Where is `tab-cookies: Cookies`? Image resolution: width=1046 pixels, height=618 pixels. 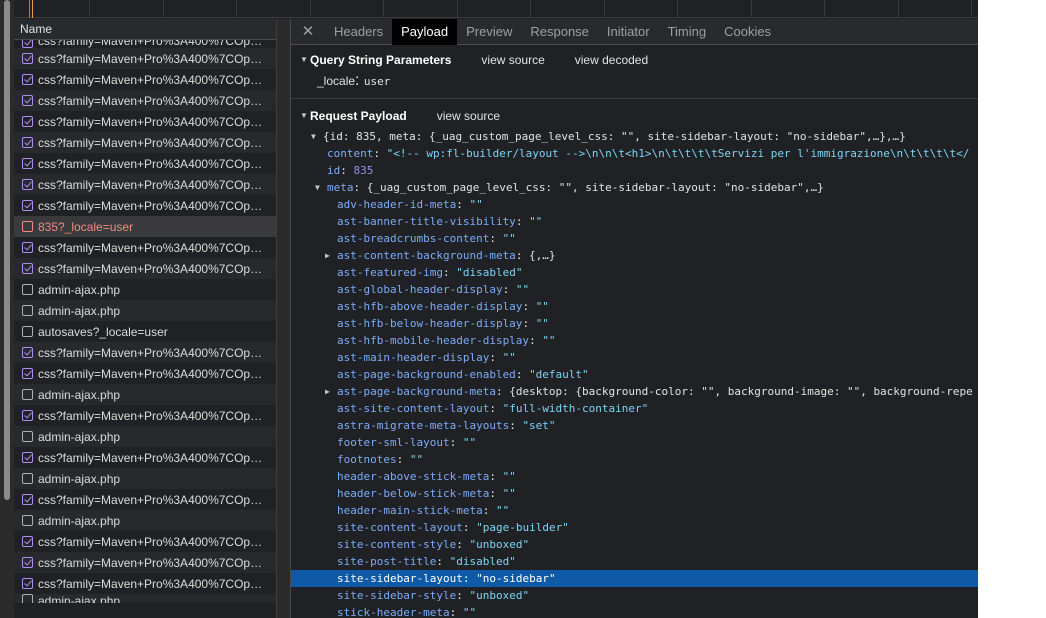 tab-cookies: Cookies is located at coordinates (747, 32).